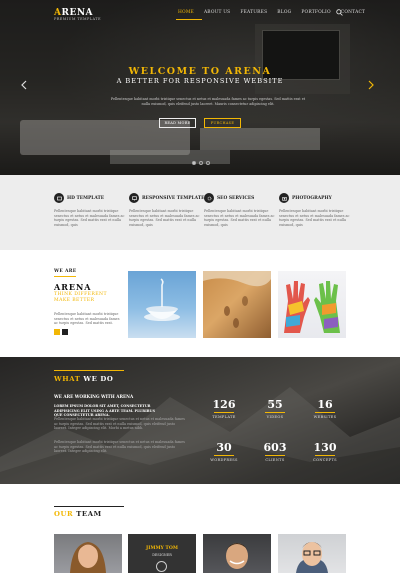 The width and height of the screenshot is (400, 573). I want to click on about-label: WE ARE, so click(65, 271).